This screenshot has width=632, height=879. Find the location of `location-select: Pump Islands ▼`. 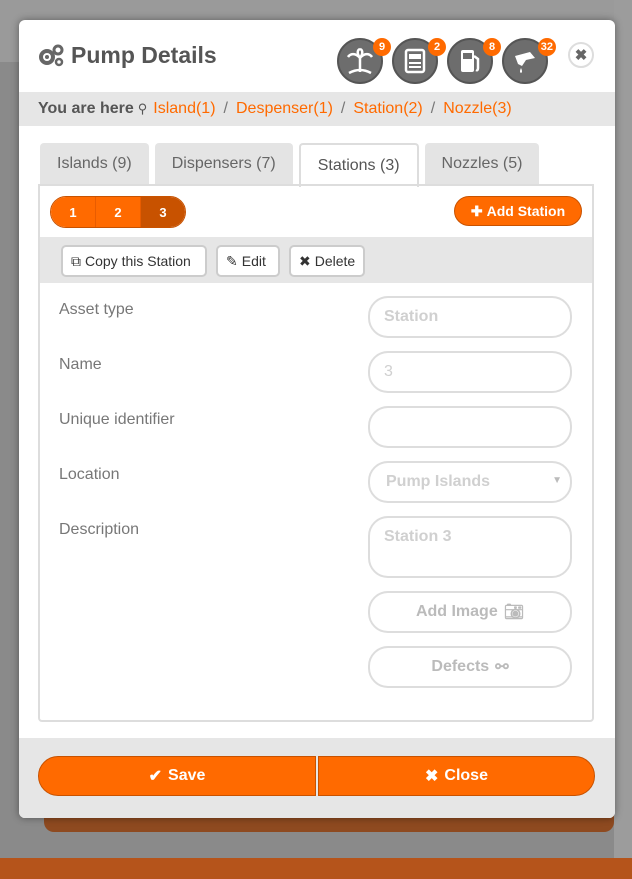

location-select: Pump Islands ▼ is located at coordinates (470, 482).